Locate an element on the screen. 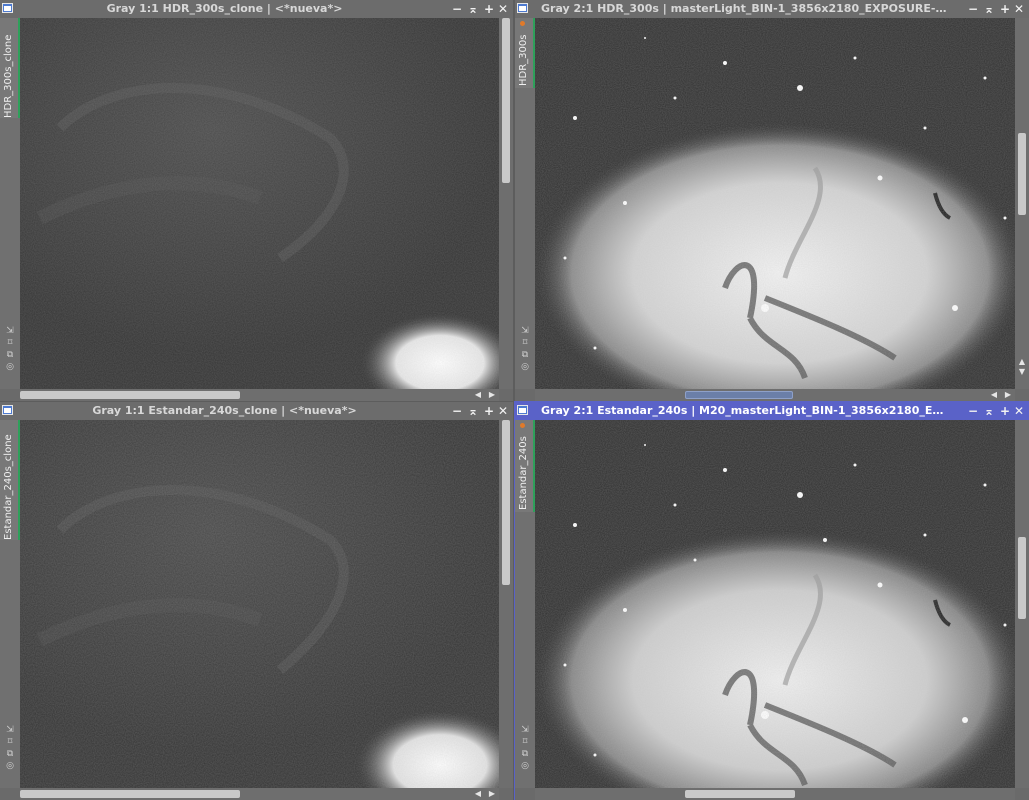  vertical-scrollbar: ▲ ▼ is located at coordinates (1022, 203).